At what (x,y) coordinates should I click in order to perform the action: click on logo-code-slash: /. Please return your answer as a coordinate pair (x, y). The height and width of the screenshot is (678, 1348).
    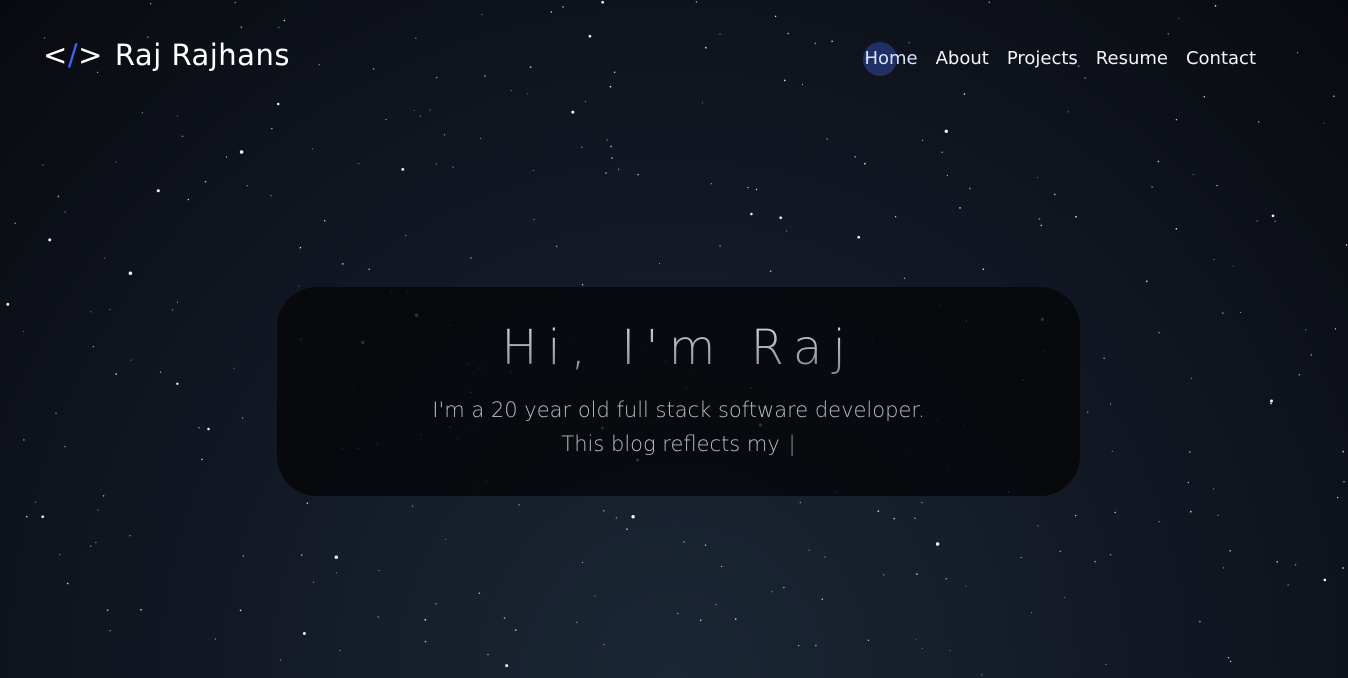
    Looking at the image, I should click on (73, 55).